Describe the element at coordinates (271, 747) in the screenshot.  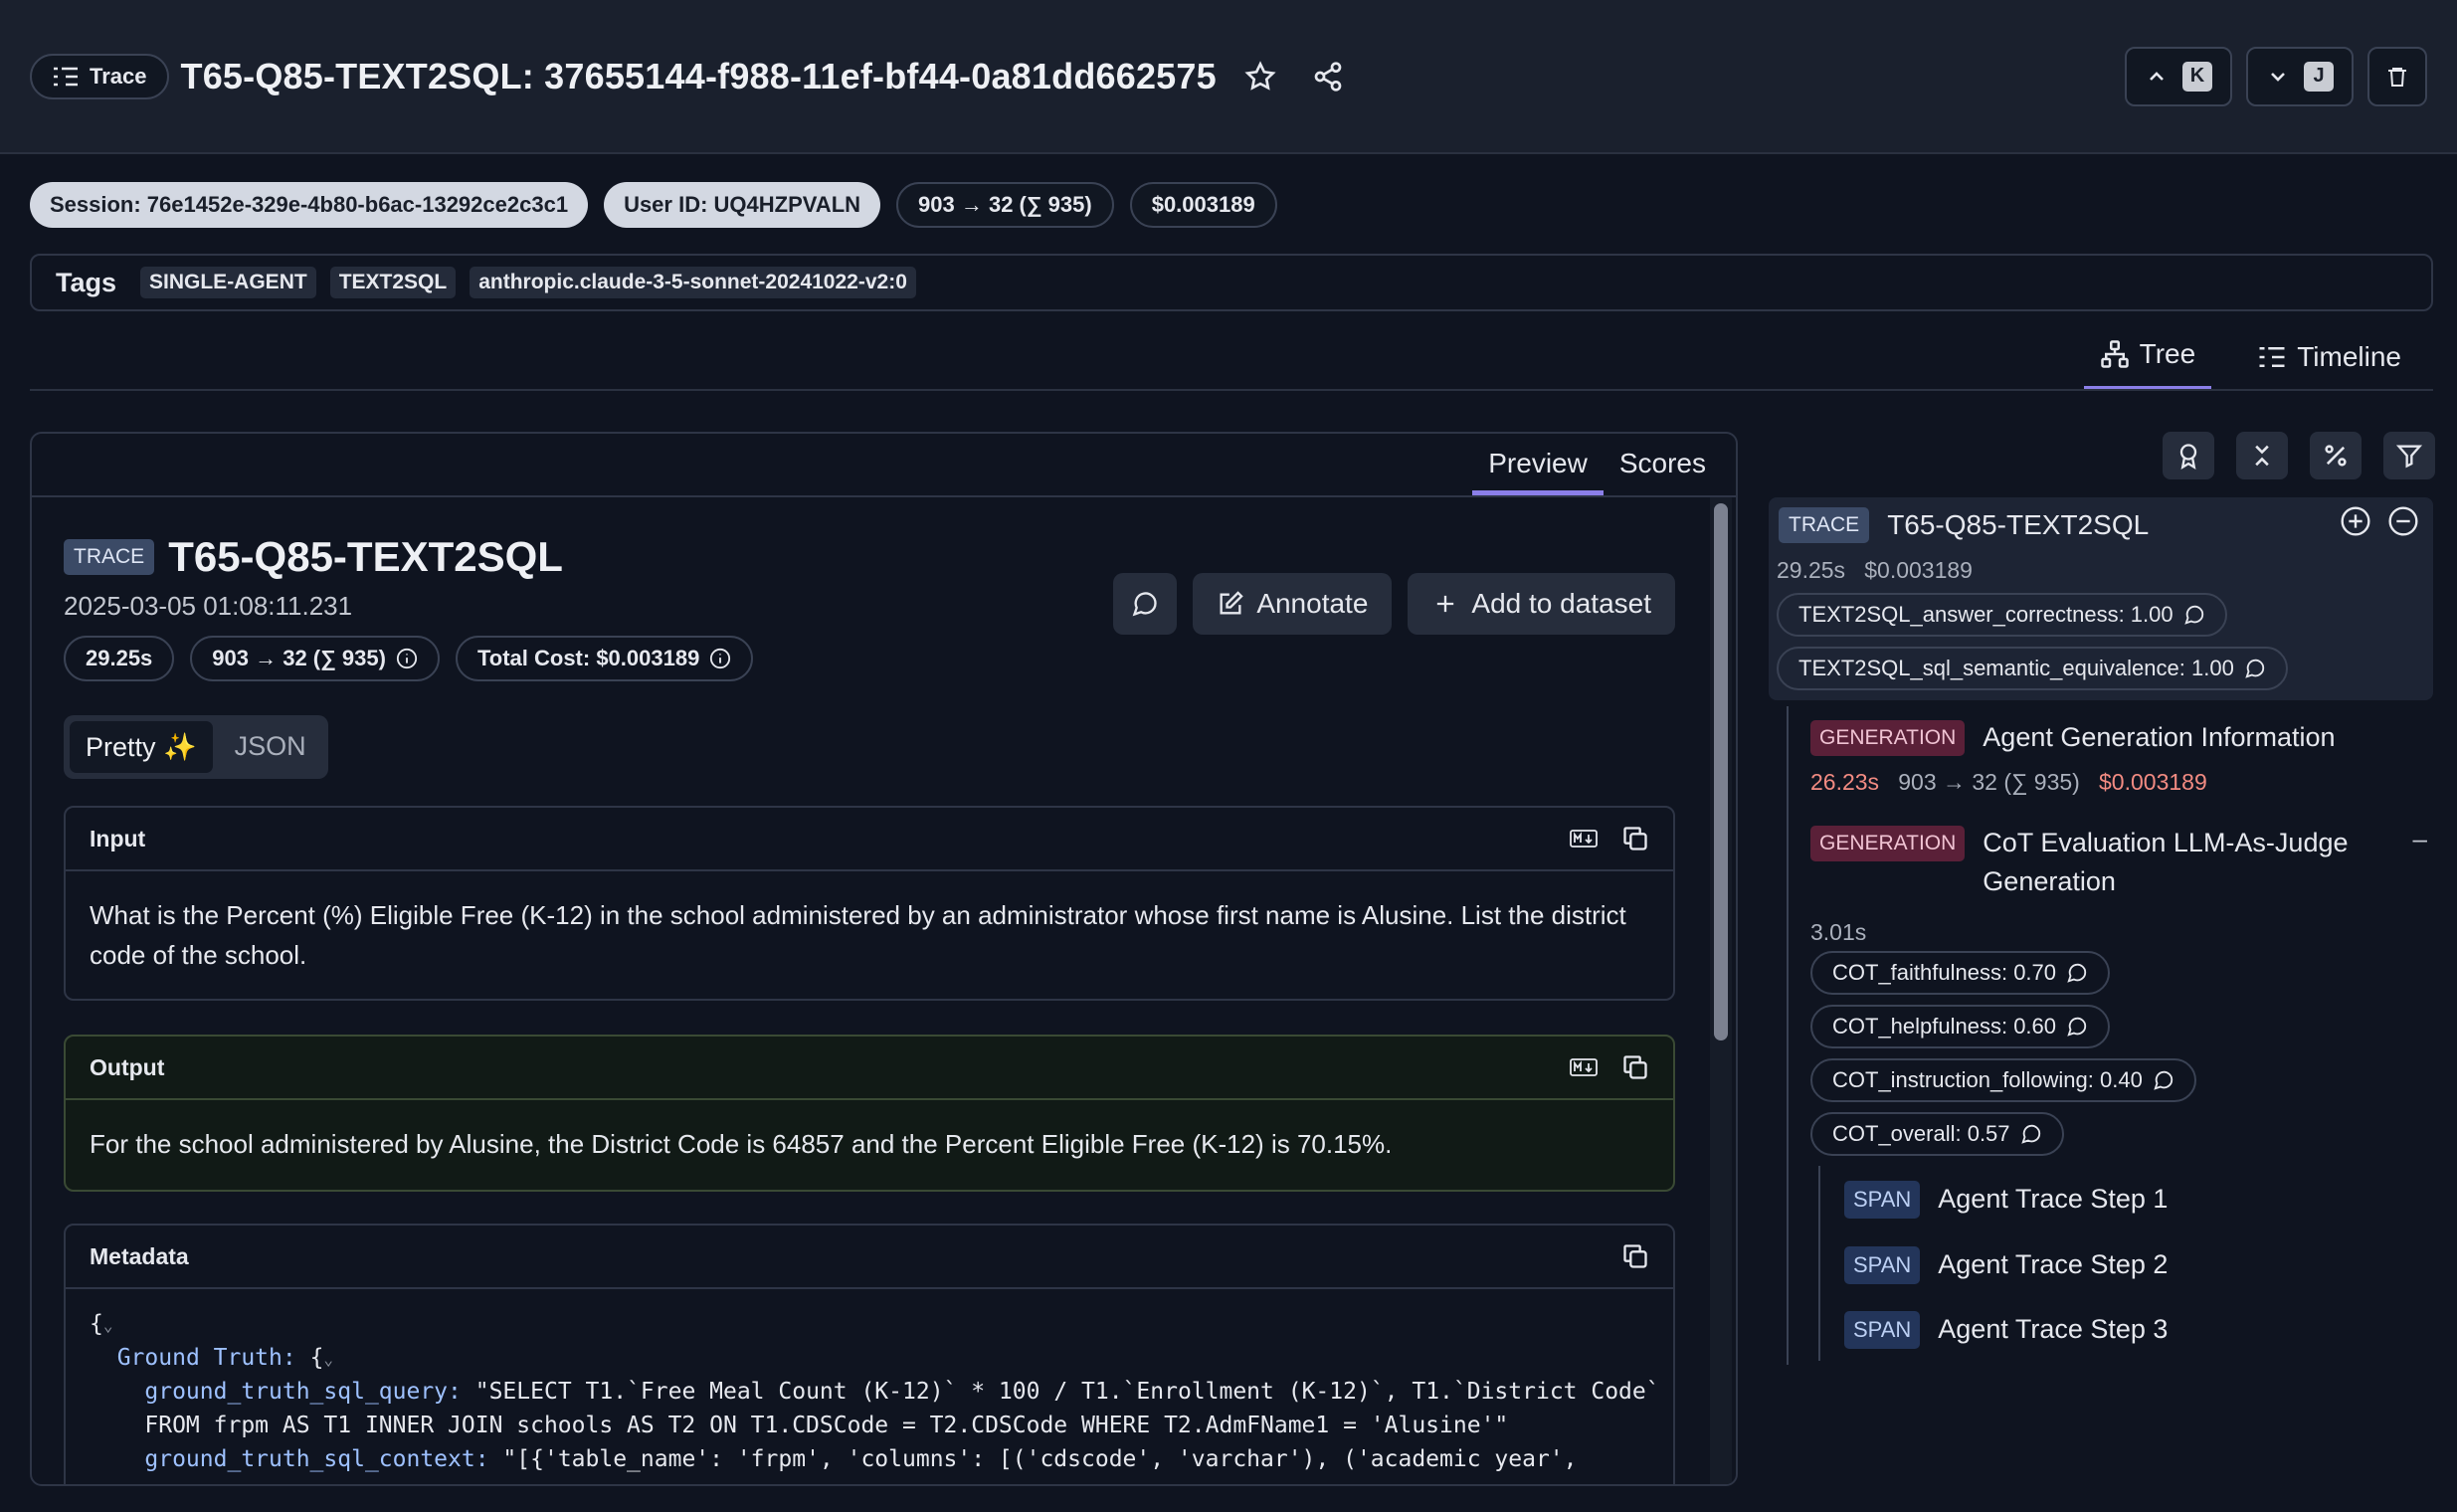
I see `toggle-json: JSON` at that location.